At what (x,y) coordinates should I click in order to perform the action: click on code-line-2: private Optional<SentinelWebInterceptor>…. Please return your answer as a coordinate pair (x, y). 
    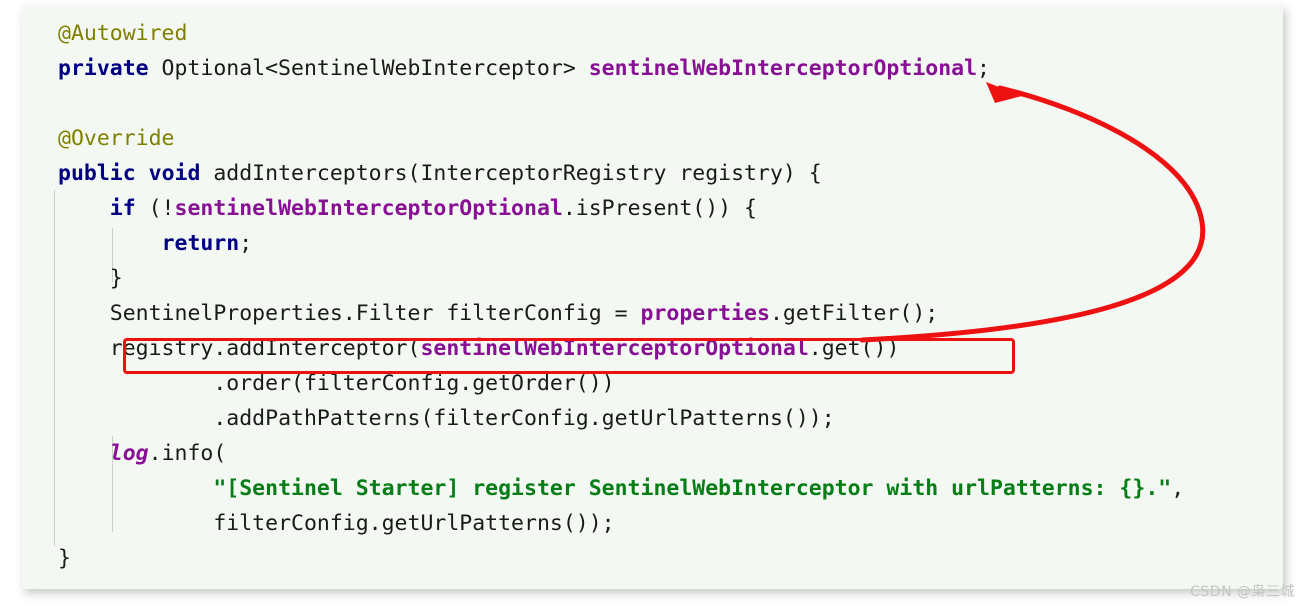
    Looking at the image, I should click on (670, 68).